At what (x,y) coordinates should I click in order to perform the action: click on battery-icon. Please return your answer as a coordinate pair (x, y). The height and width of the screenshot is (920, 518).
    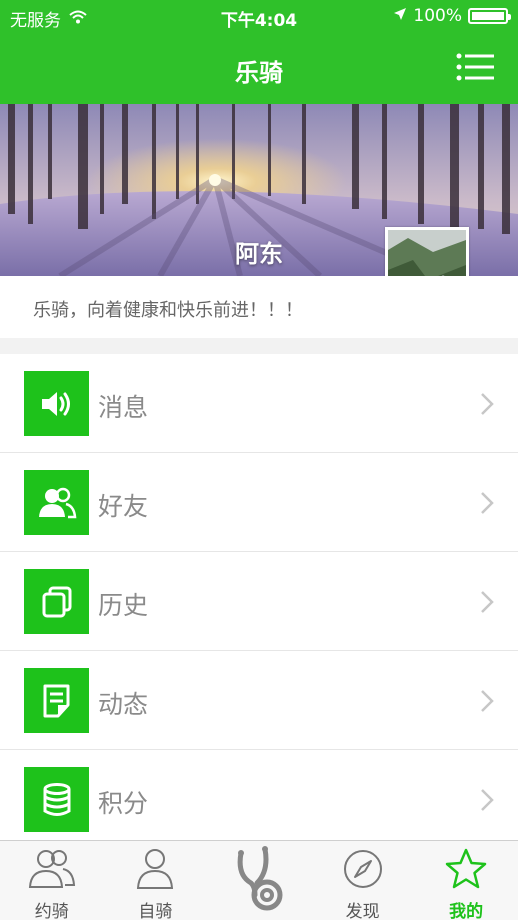
    Looking at the image, I should click on (489, 16).